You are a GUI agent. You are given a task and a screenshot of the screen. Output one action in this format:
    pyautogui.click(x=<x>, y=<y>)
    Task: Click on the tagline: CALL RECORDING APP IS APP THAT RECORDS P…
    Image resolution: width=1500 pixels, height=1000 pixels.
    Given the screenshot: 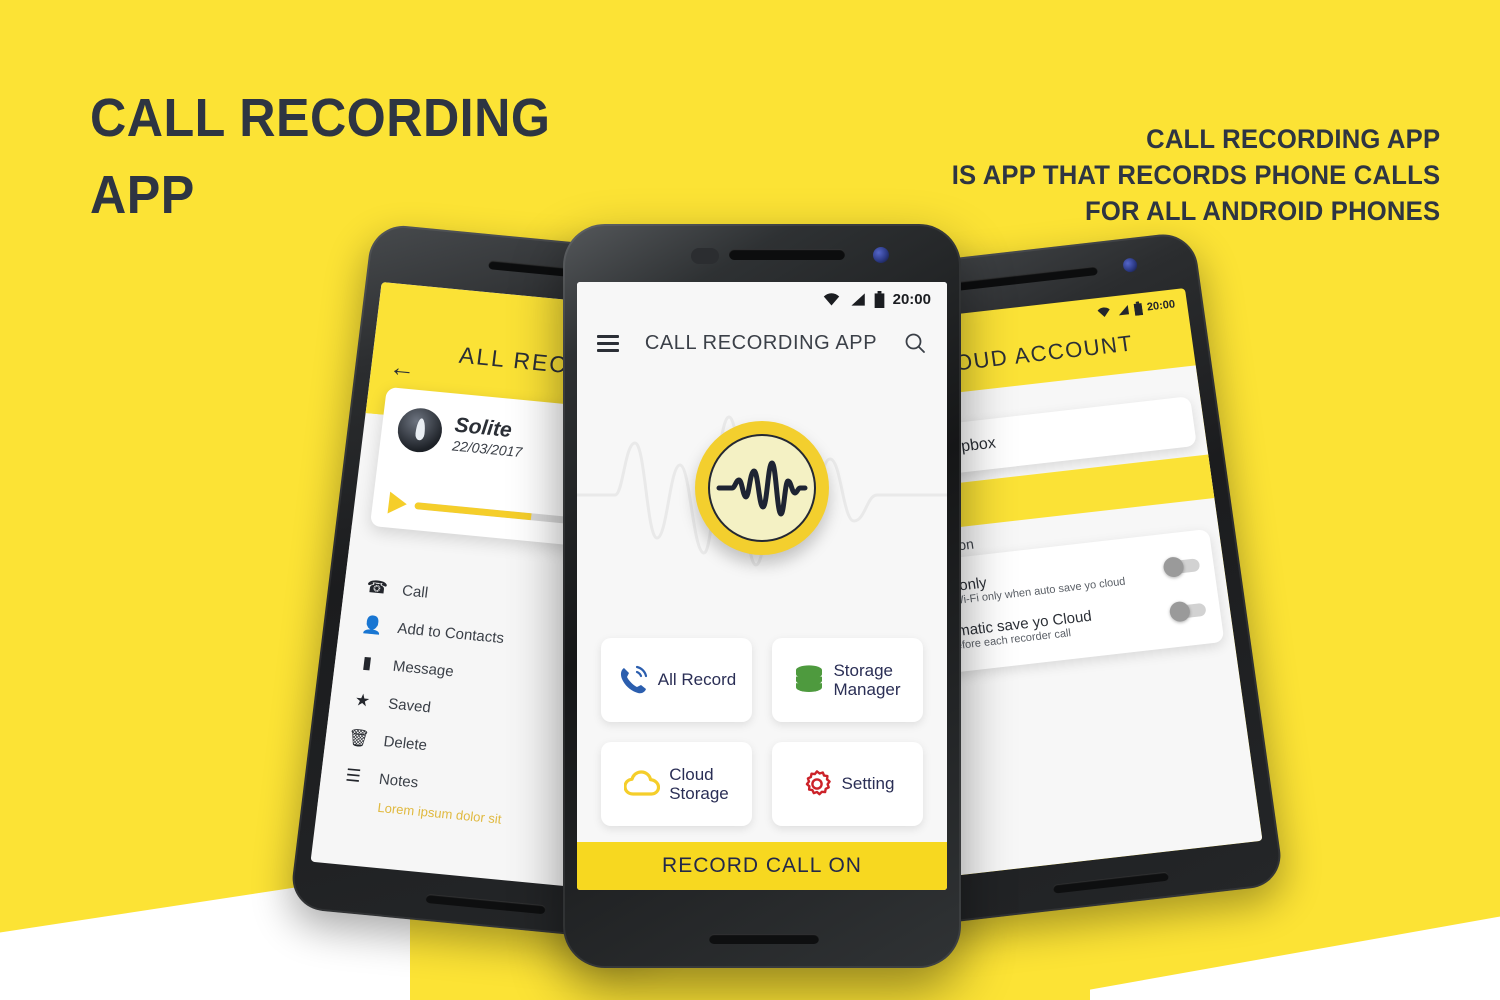 What is the action you would take?
    pyautogui.click(x=1195, y=176)
    